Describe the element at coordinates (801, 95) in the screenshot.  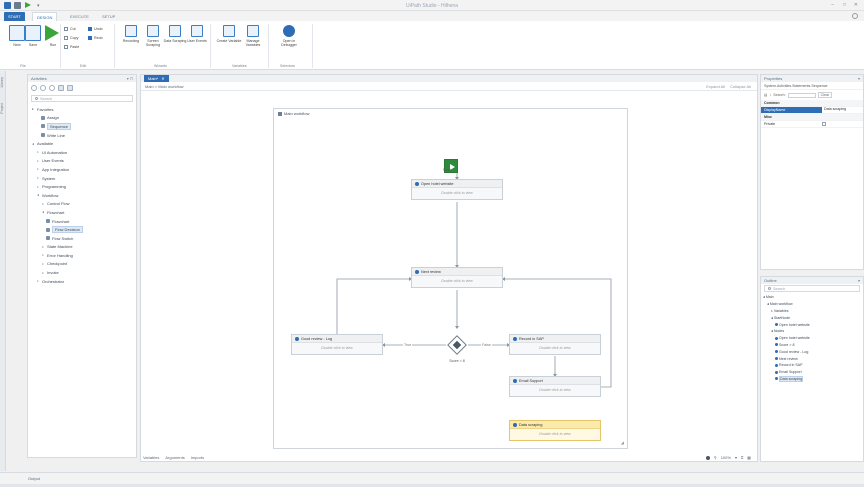
I see `properties-search-input` at that location.